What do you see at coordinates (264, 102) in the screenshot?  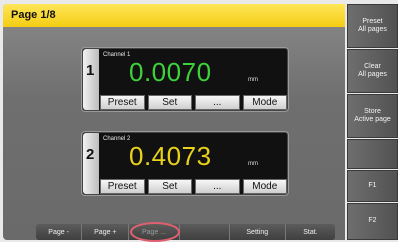 I see `channel-1-mode-button: Mode` at bounding box center [264, 102].